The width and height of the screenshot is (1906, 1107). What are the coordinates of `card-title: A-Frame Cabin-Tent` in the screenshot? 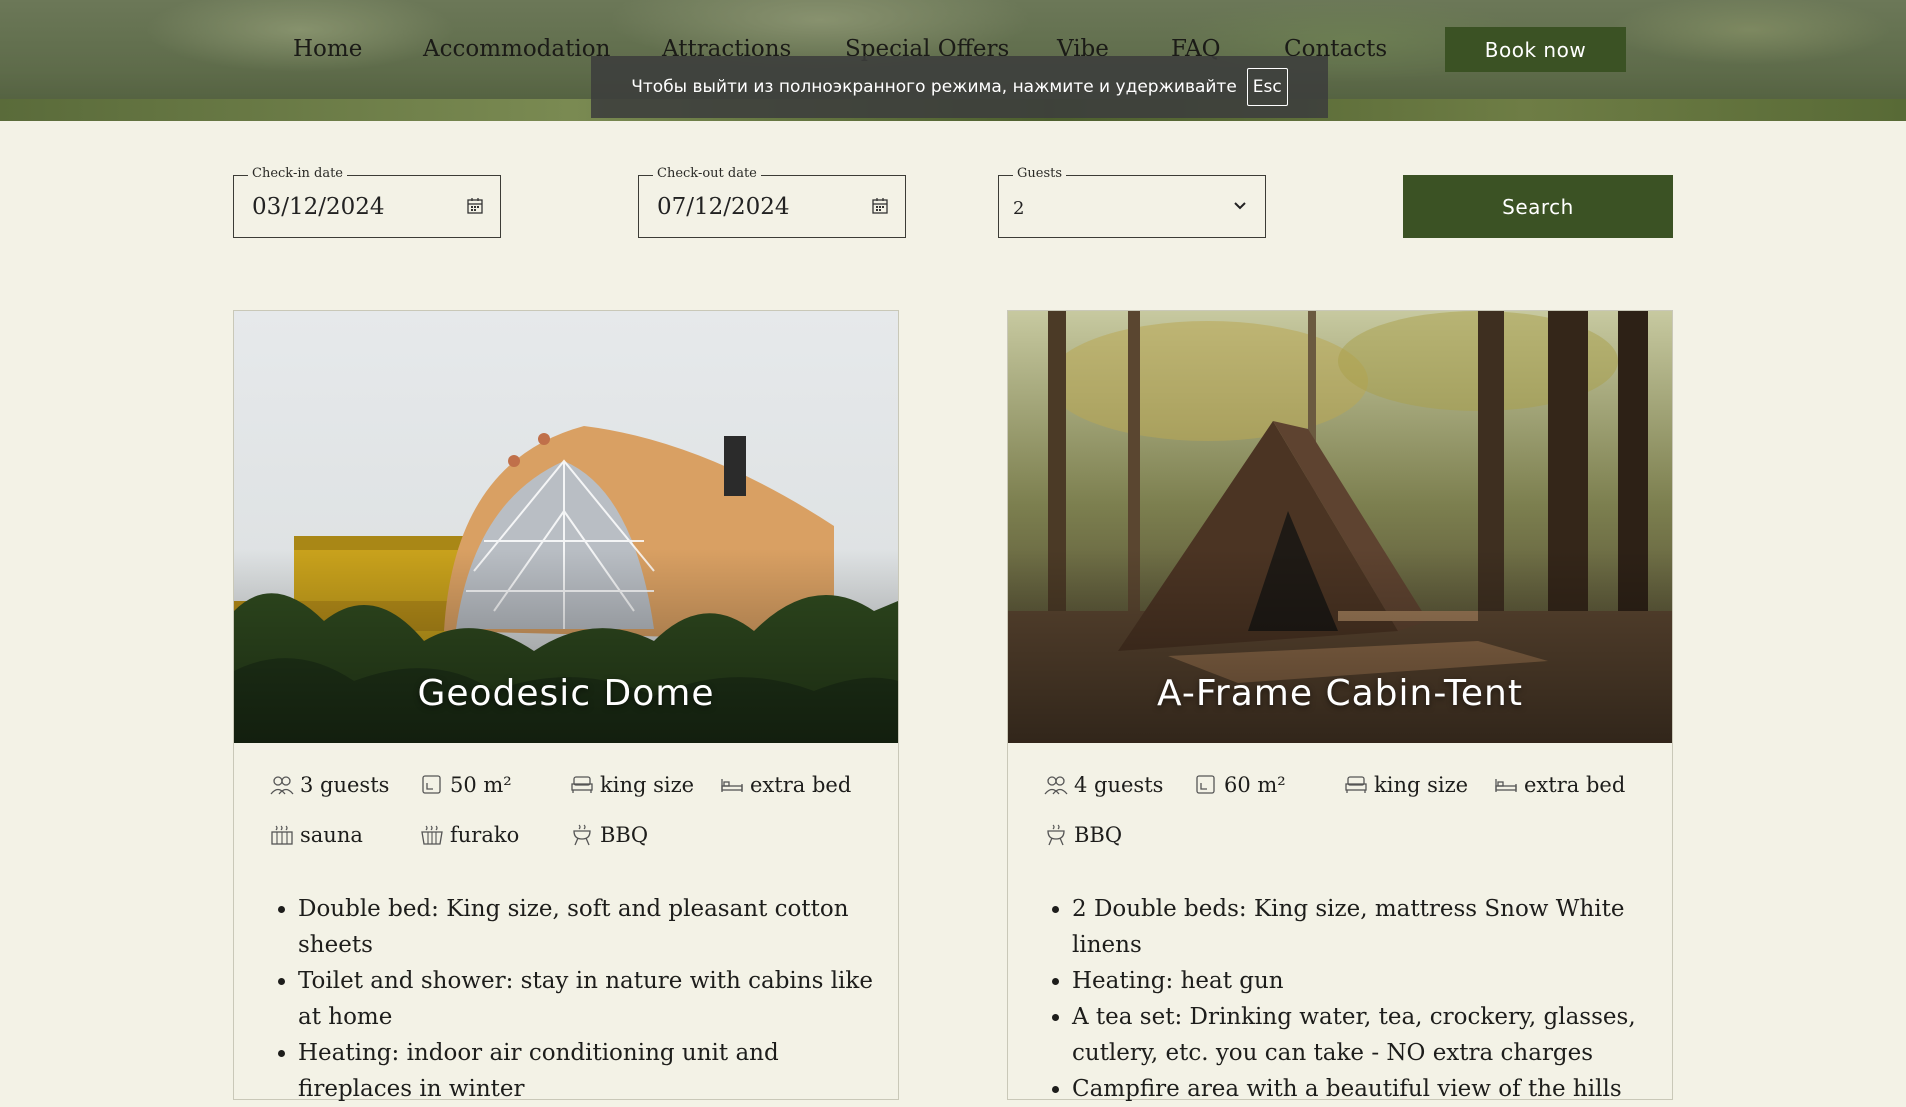 It's located at (1340, 693).